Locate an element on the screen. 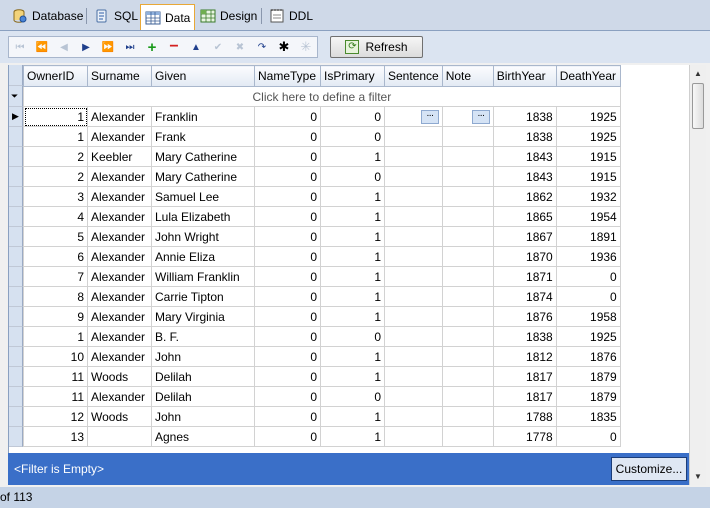 Image resolution: width=710 pixels, height=508 pixels. grid-cell: Delilah is located at coordinates (203, 376).